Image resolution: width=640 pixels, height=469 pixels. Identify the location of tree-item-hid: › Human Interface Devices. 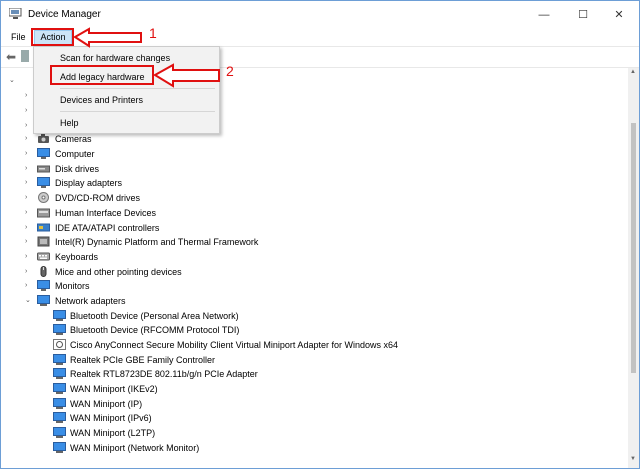
(175, 213).